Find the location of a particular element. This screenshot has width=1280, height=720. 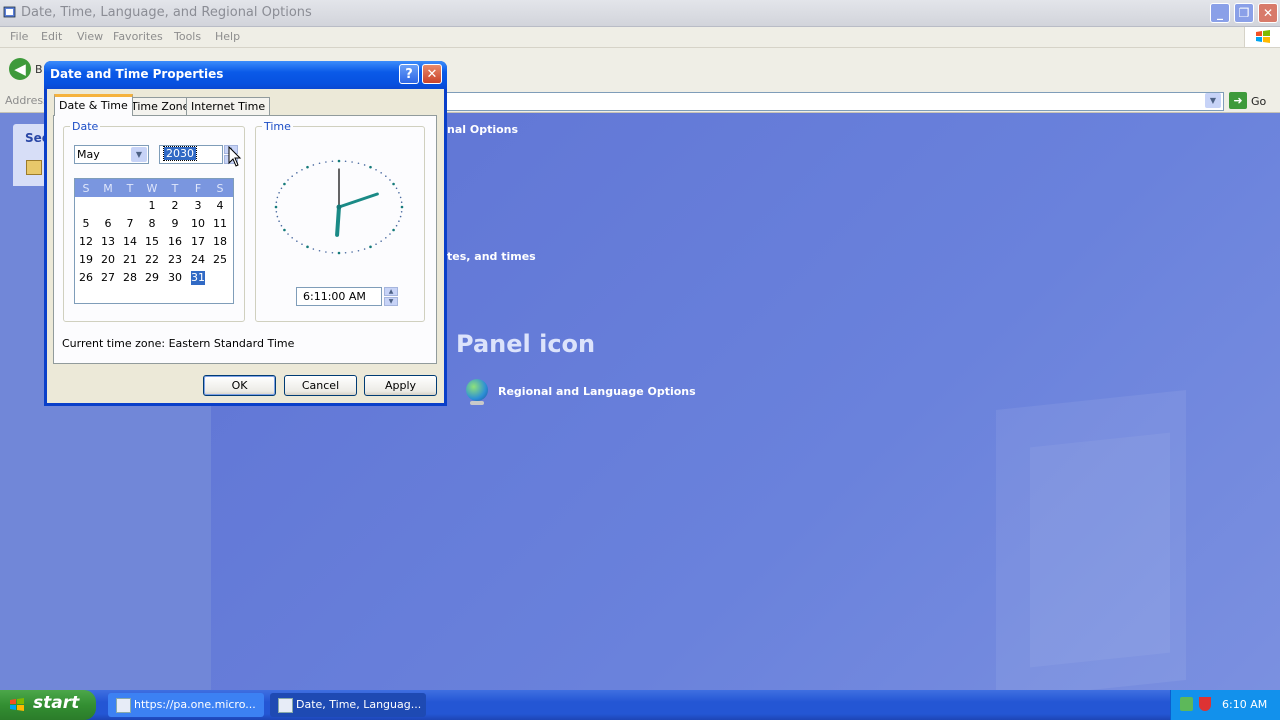

network-icon is located at coordinates (1186, 704).